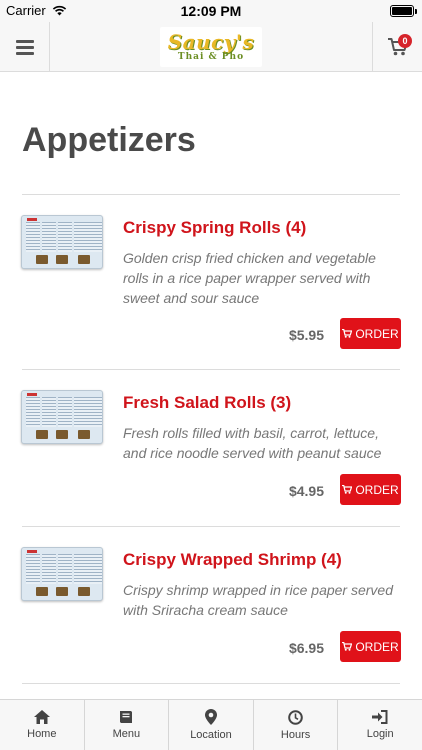 The width and height of the screenshot is (422, 750). What do you see at coordinates (42, 734) in the screenshot?
I see `tab-label: Home` at bounding box center [42, 734].